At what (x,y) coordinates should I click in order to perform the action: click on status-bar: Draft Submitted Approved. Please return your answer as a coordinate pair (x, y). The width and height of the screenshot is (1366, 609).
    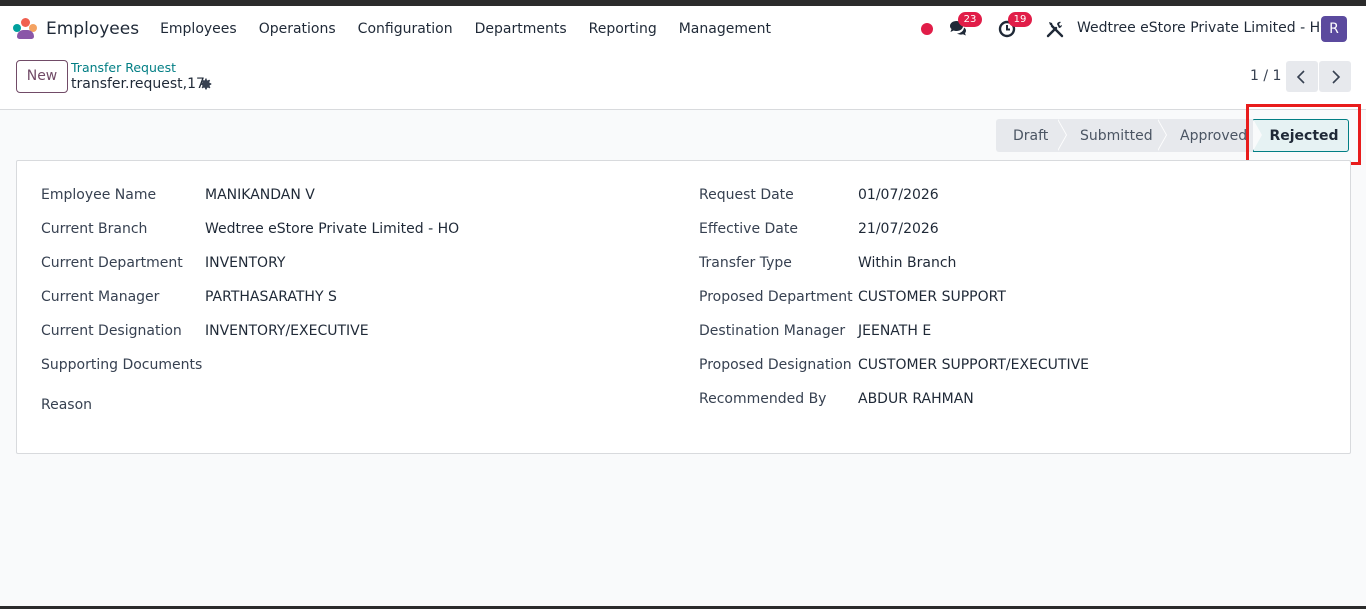
    Looking at the image, I should click on (1124, 135).